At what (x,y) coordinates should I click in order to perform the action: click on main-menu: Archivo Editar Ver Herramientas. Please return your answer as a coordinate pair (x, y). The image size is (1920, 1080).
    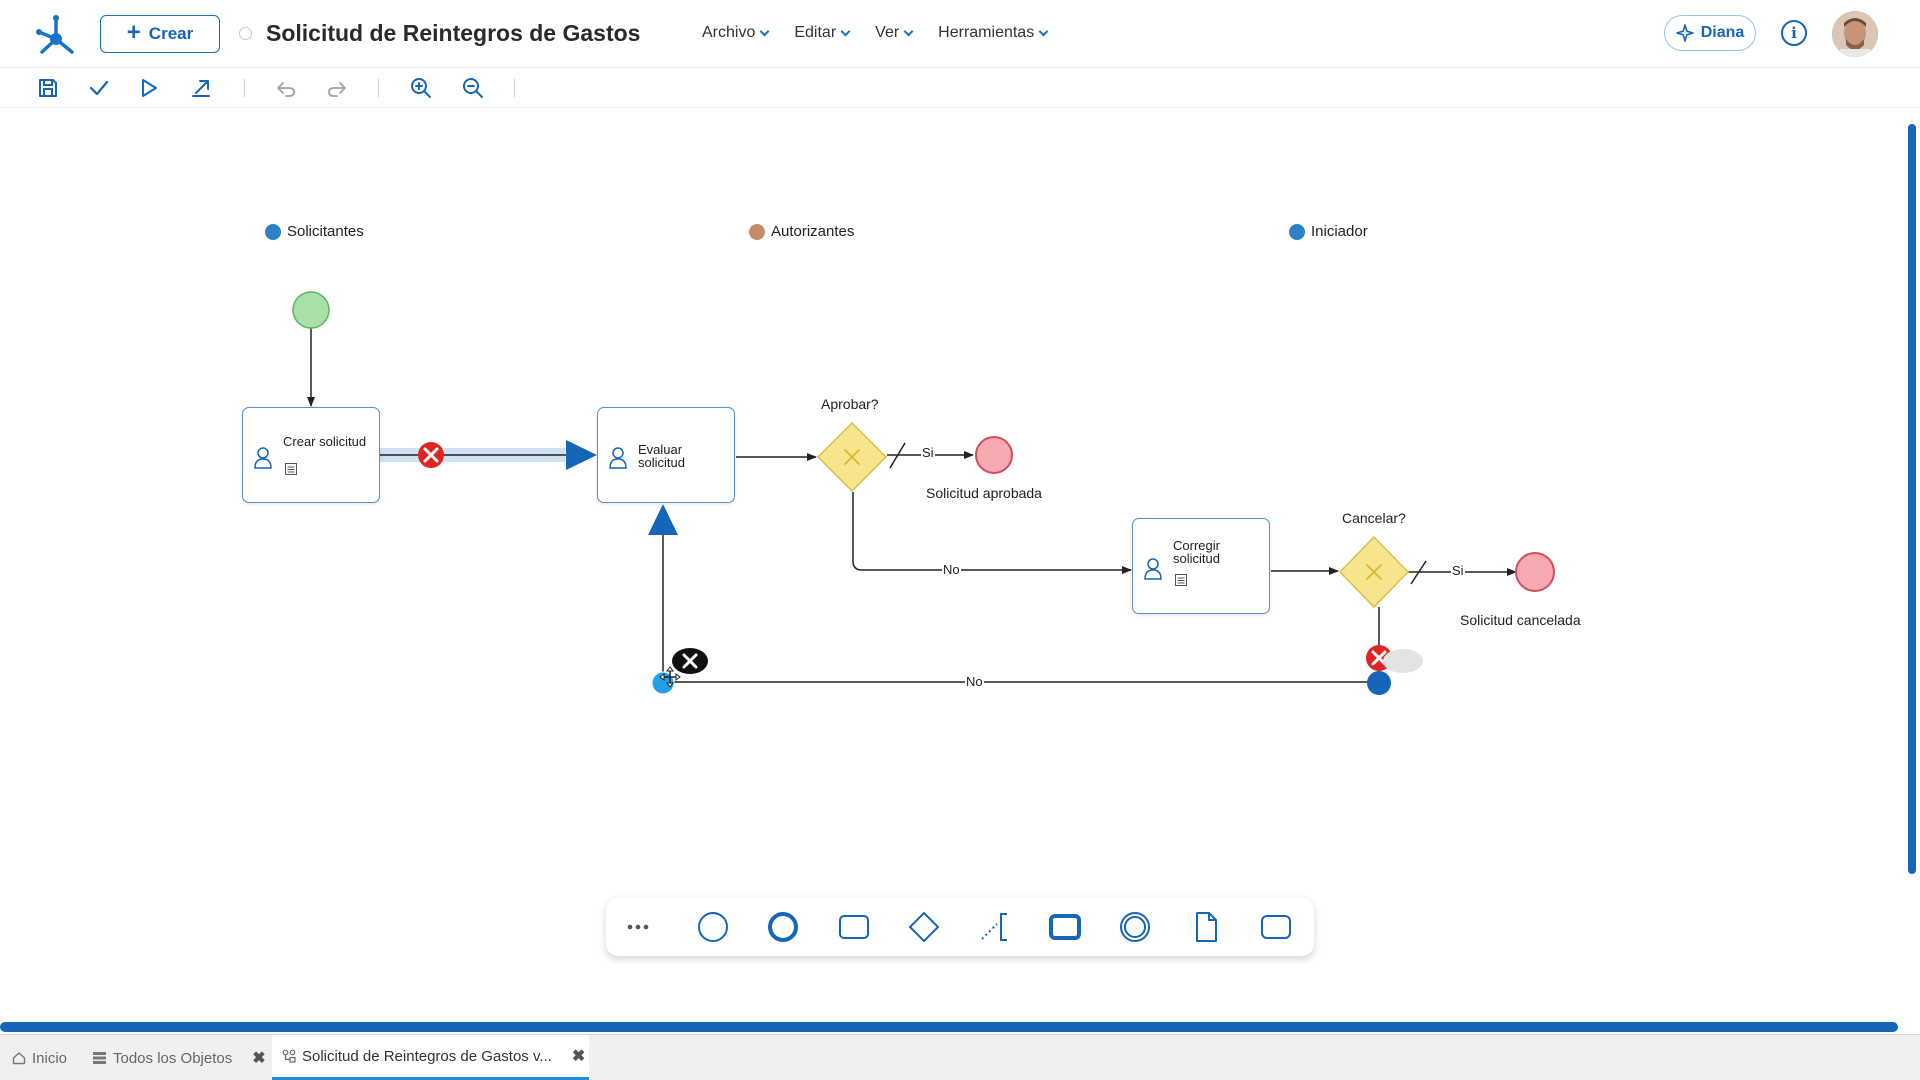
    Looking at the image, I should click on (875, 33).